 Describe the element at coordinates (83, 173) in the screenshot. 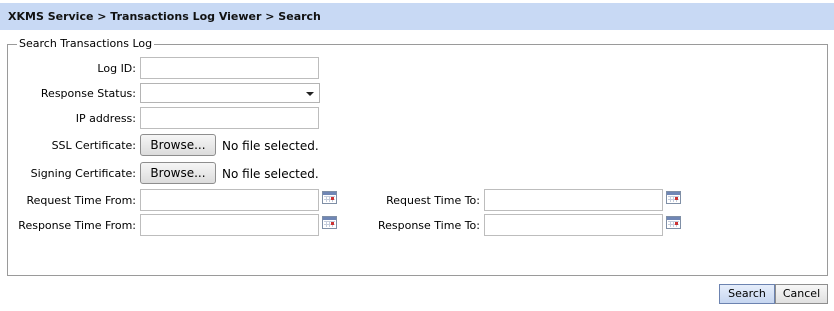

I see `signing-certificate-label: Signing Certificate:` at that location.